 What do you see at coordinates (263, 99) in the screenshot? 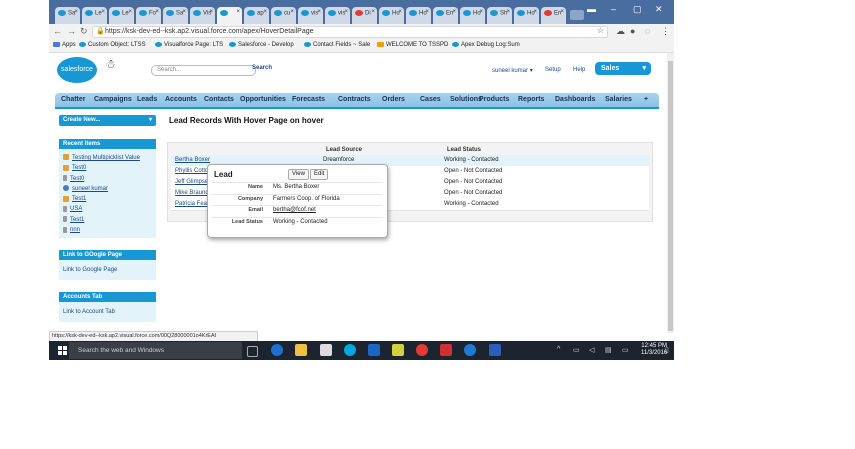
I see `nav-tab-opportunities: Opportunities` at bounding box center [263, 99].